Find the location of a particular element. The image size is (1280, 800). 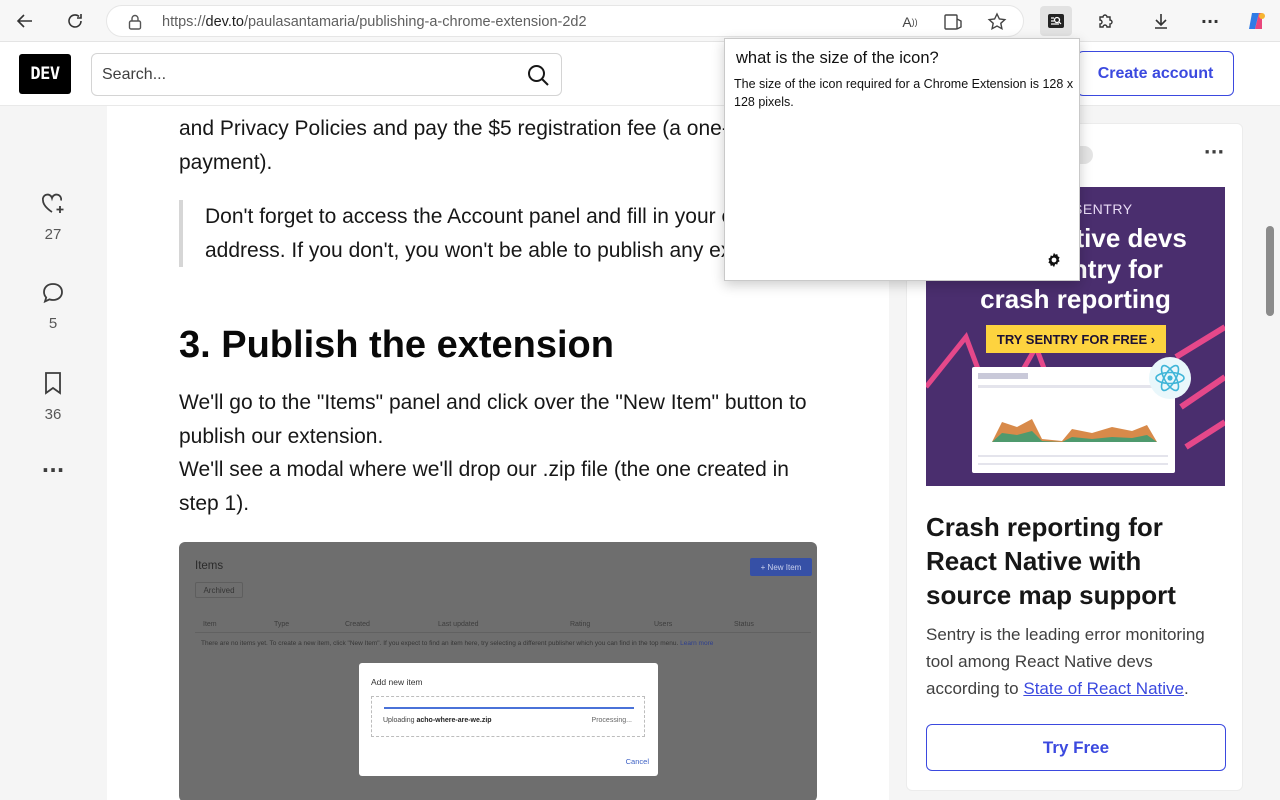

more-actions-button: ··· is located at coordinates (53, 470).